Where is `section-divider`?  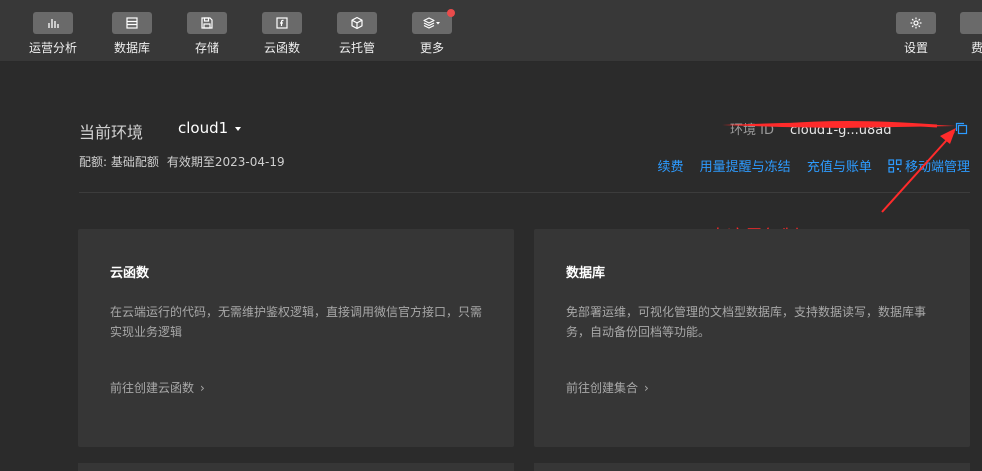 section-divider is located at coordinates (524, 192).